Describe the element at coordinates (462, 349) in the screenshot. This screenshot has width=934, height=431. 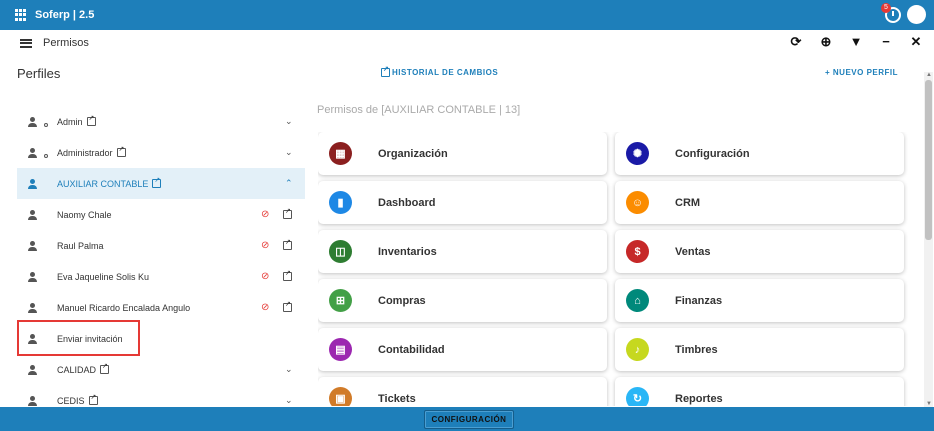
I see `module-card-contabilidad: ▤ Contabilidad` at that location.